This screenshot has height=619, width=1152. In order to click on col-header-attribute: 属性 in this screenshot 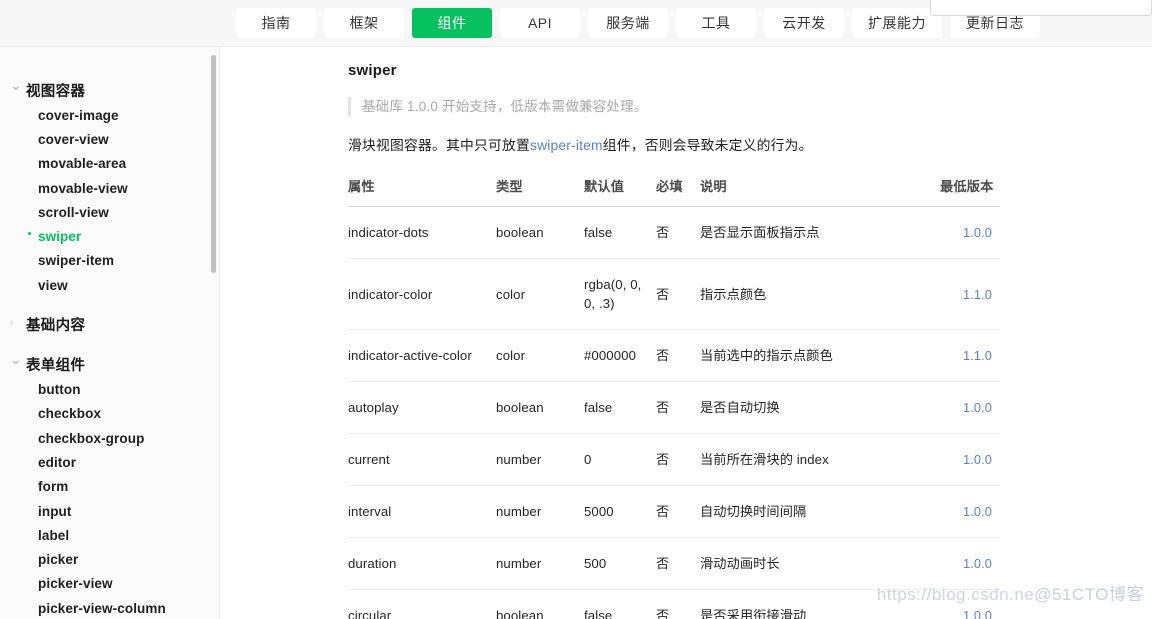, I will do `click(422, 191)`.